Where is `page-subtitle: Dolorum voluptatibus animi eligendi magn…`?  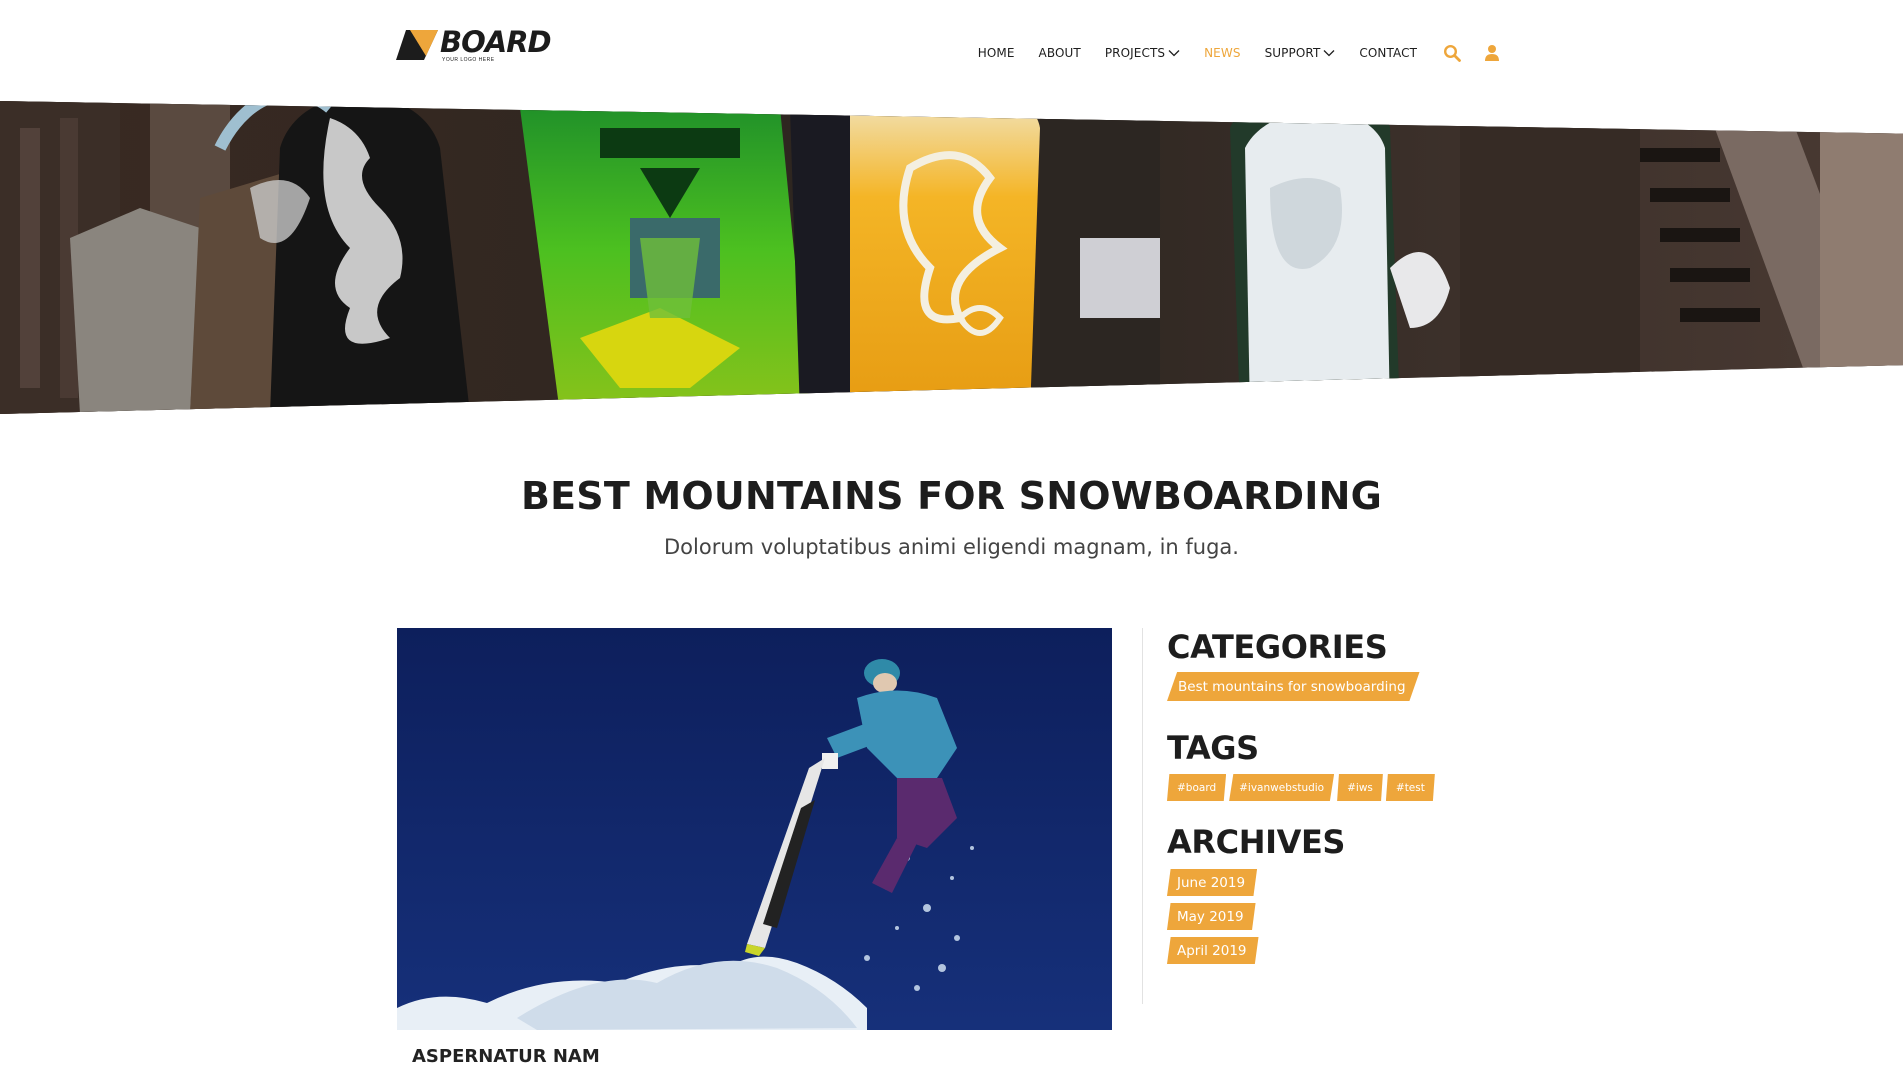 page-subtitle: Dolorum voluptatibus animi eligendi magn… is located at coordinates (951, 547).